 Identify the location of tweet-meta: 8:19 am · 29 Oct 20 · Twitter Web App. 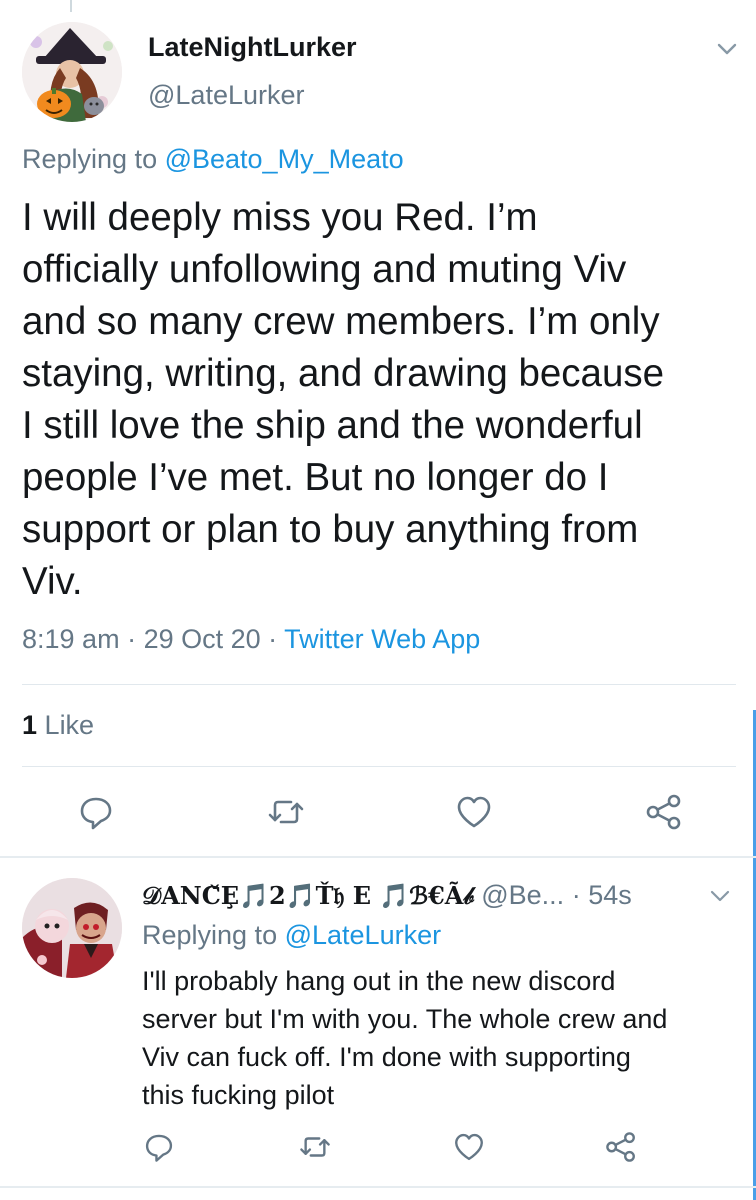
(251, 639).